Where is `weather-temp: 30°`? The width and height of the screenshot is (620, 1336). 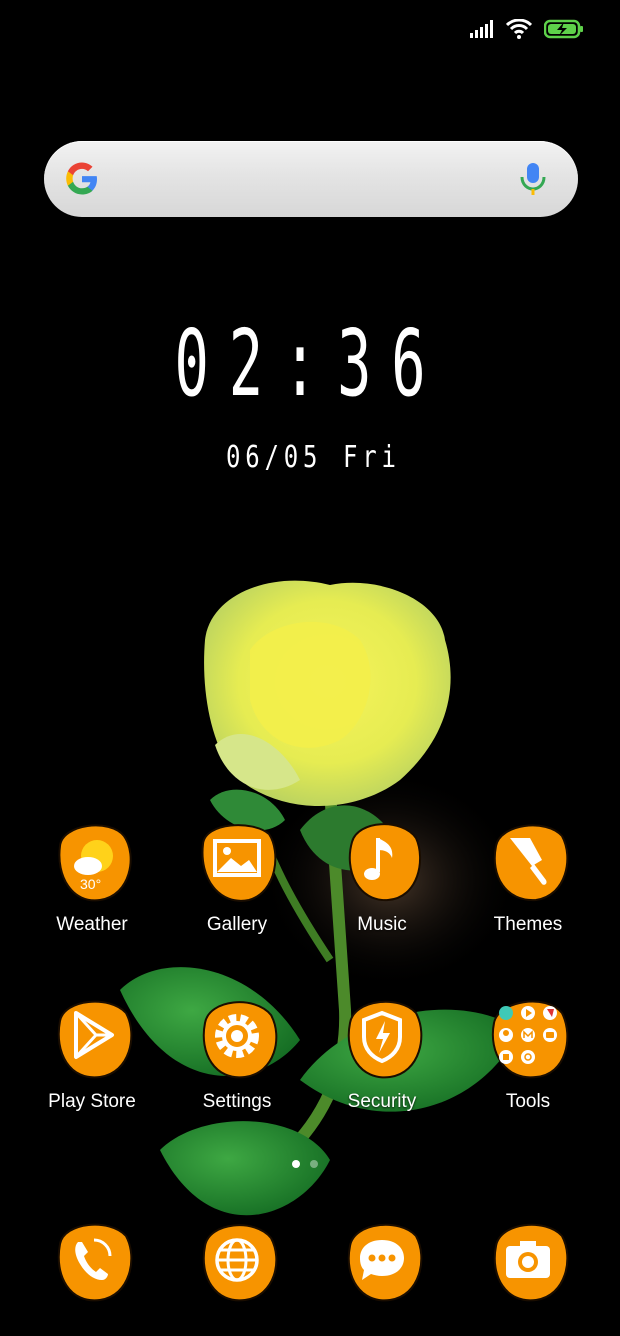 weather-temp: 30° is located at coordinates (90, 884).